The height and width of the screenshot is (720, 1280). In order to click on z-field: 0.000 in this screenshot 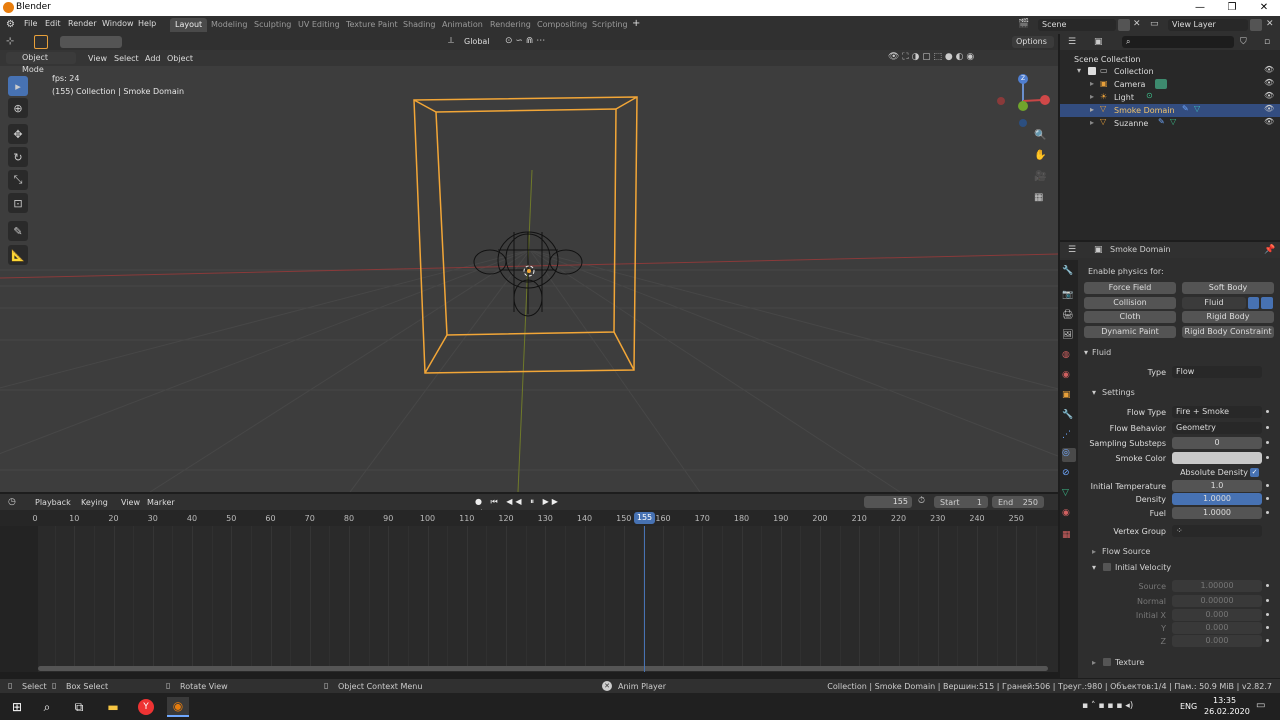, I will do `click(1217, 641)`.